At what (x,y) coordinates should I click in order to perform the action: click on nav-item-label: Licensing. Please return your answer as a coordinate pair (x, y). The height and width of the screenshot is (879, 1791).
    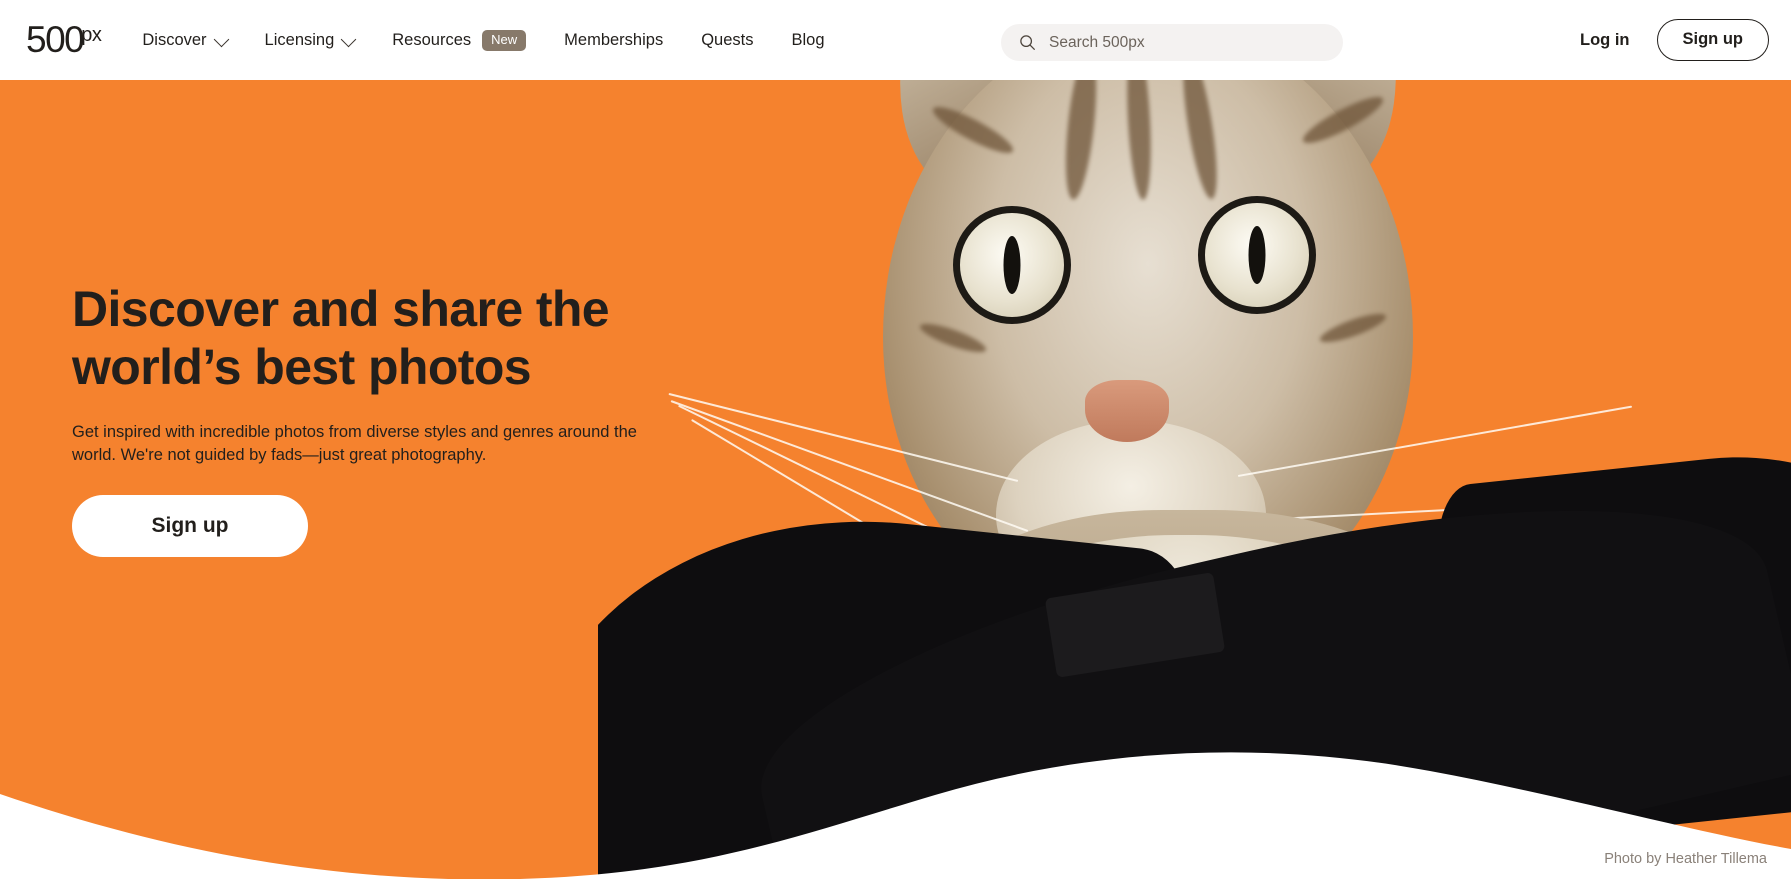
    Looking at the image, I should click on (299, 39).